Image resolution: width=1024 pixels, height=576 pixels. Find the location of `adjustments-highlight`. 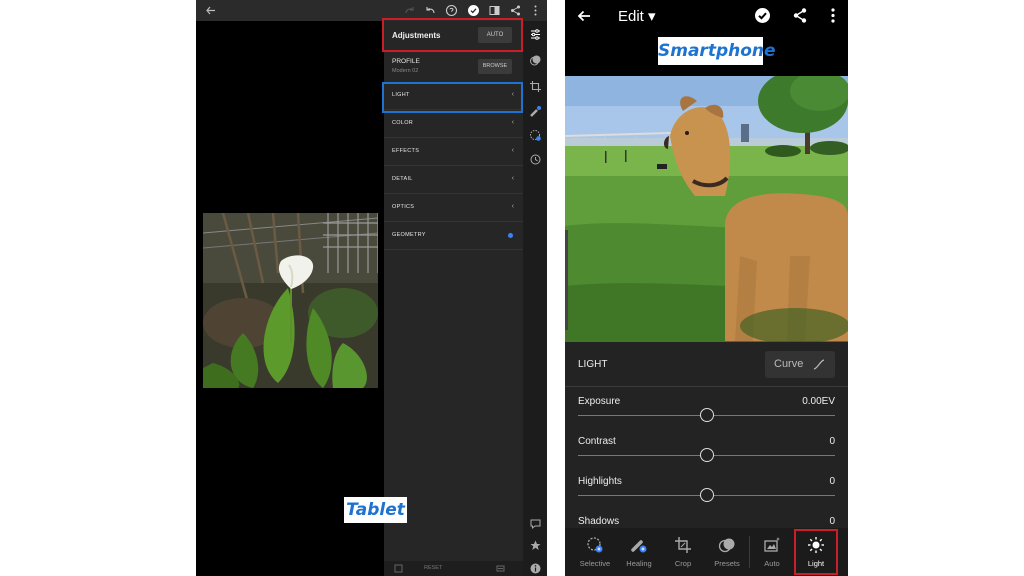

adjustments-highlight is located at coordinates (452, 35).